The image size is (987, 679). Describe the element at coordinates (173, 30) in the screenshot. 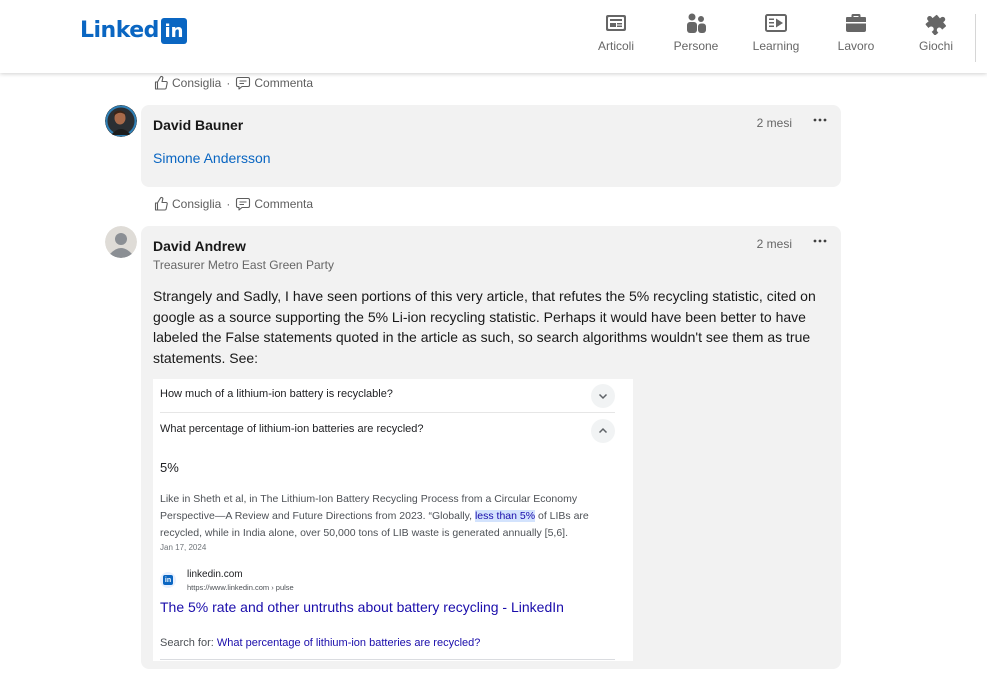

I see `logo-in-box: in` at that location.